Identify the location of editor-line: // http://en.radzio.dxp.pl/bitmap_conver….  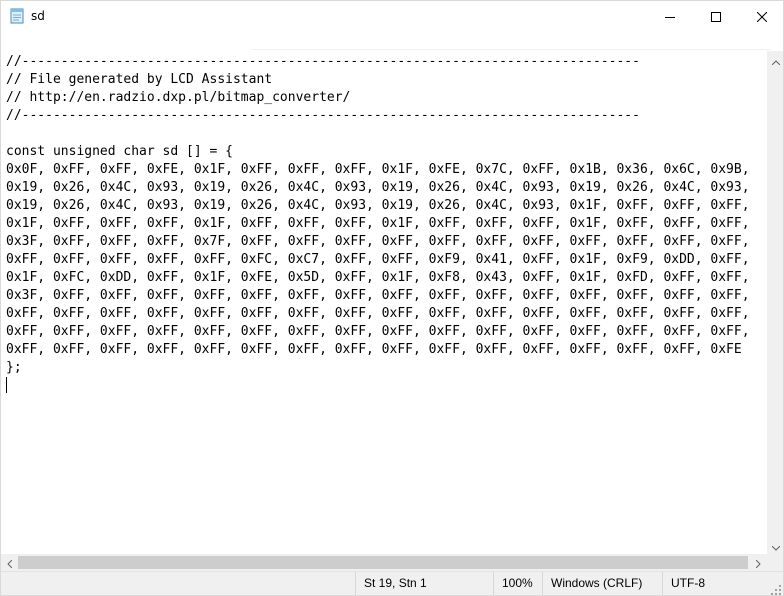
(178, 97).